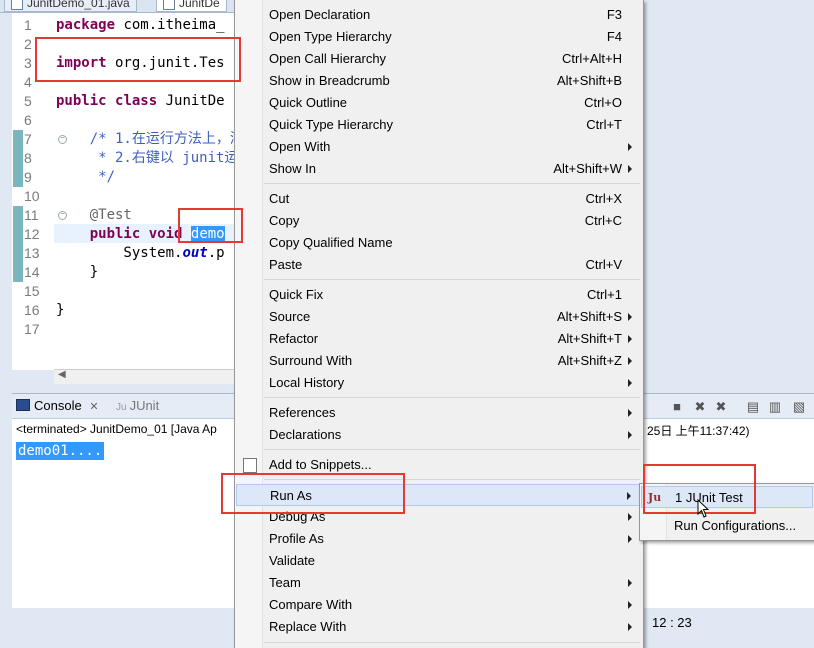 Image resolution: width=814 pixels, height=648 pixels. Describe the element at coordinates (438, 147) in the screenshot. I see `menu-item-open-with: Open With` at that location.